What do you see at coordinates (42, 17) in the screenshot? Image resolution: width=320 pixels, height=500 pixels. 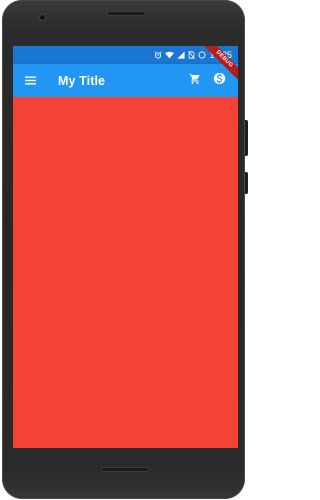 I see `front-camera` at bounding box center [42, 17].